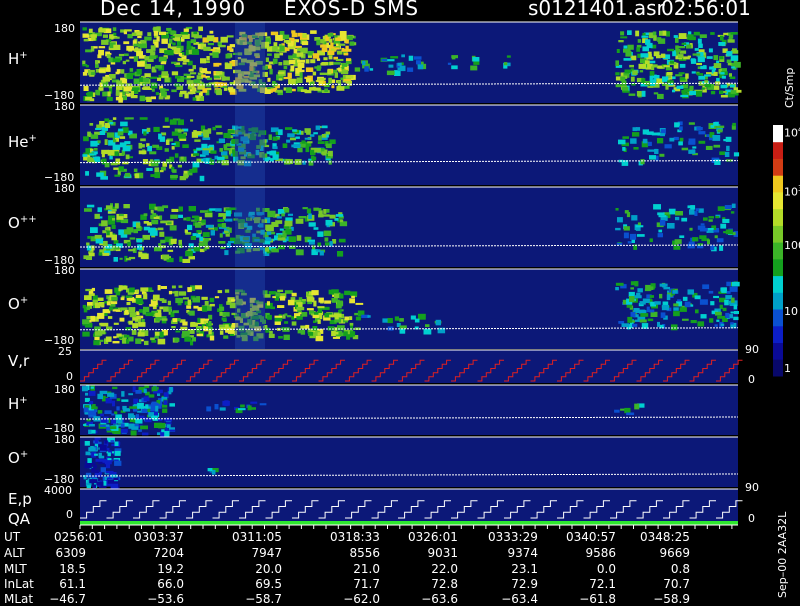  Describe the element at coordinates (597, 599) in the screenshot. I see `table-cell-mlat: −61.8` at that location.